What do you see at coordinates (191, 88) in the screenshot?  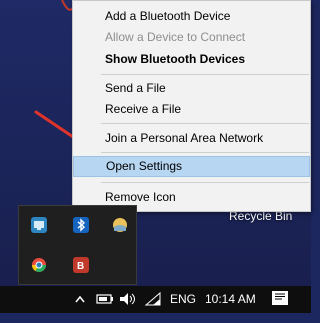 I see `menu-item-send-file: Send a File` at bounding box center [191, 88].